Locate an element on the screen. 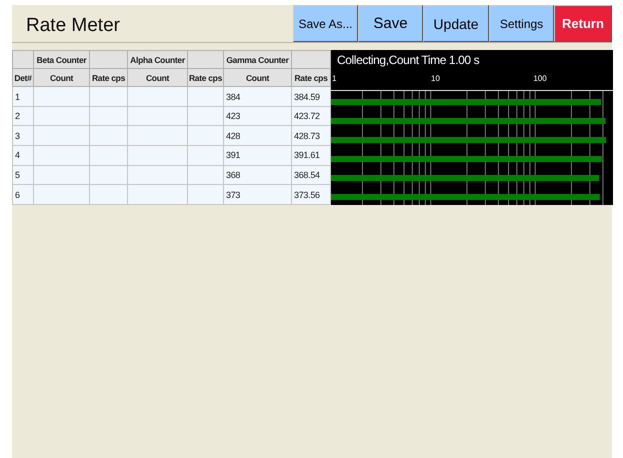 The image size is (623, 458). table-cell: 384.59 is located at coordinates (311, 96).